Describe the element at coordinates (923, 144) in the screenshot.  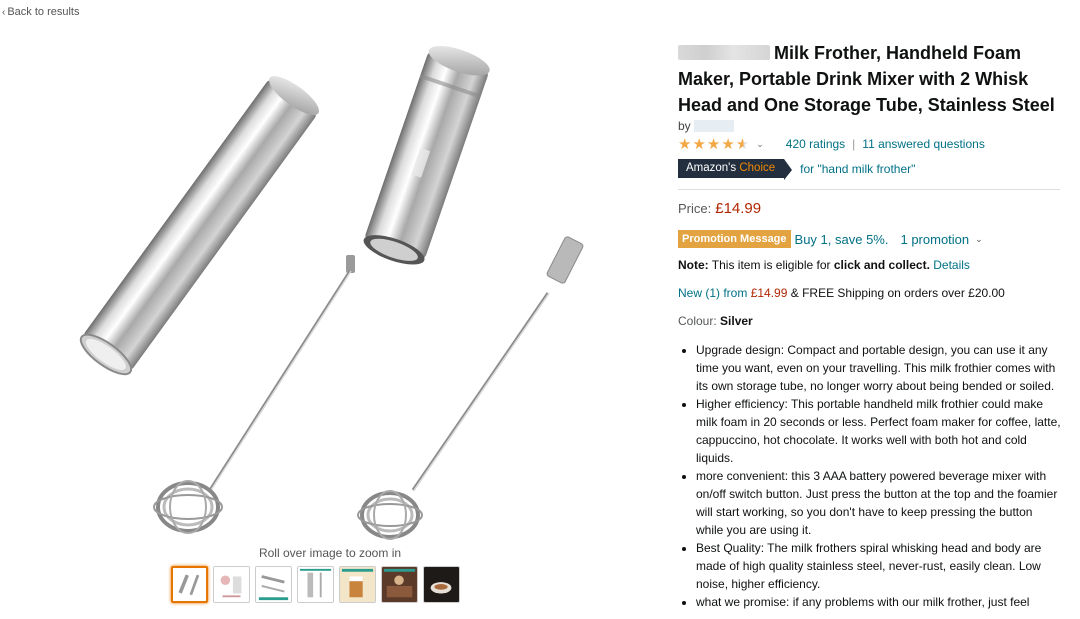
I see `answered-questions-link: 11 answered questions` at that location.